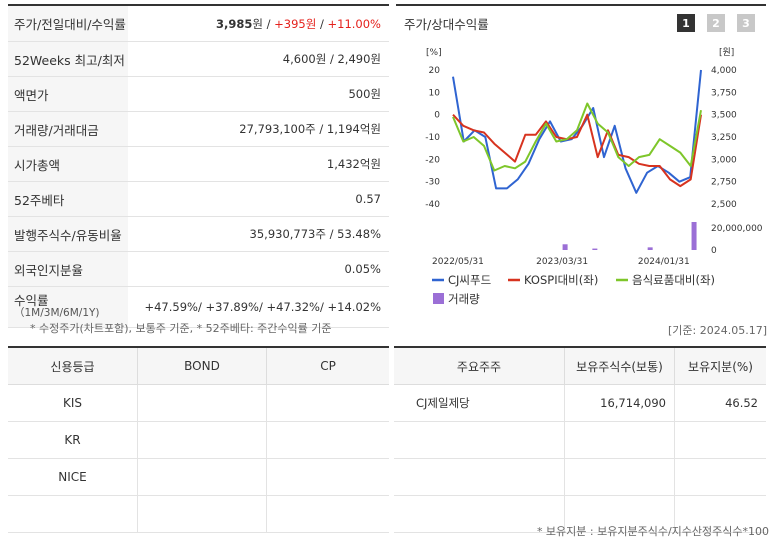 The image size is (773, 545). Describe the element at coordinates (68, 199) in the screenshot. I see `summary-label: 52주베타` at that location.